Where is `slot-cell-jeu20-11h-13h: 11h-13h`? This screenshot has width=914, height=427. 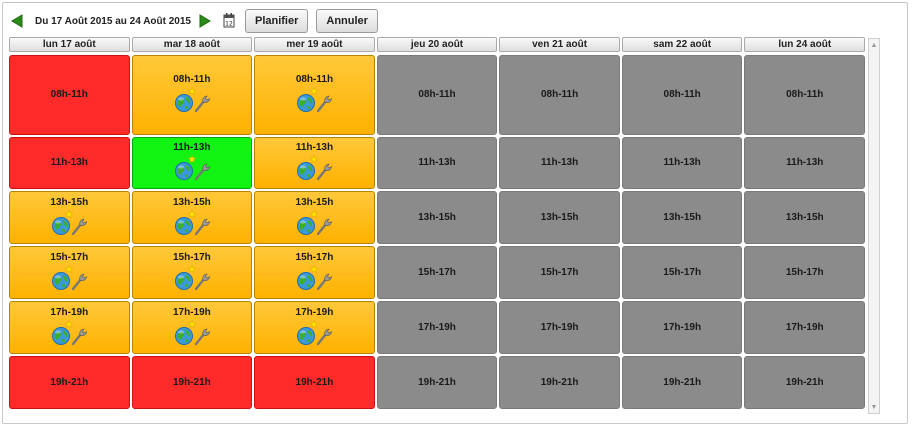 slot-cell-jeu20-11h-13h: 11h-13h is located at coordinates (437, 163).